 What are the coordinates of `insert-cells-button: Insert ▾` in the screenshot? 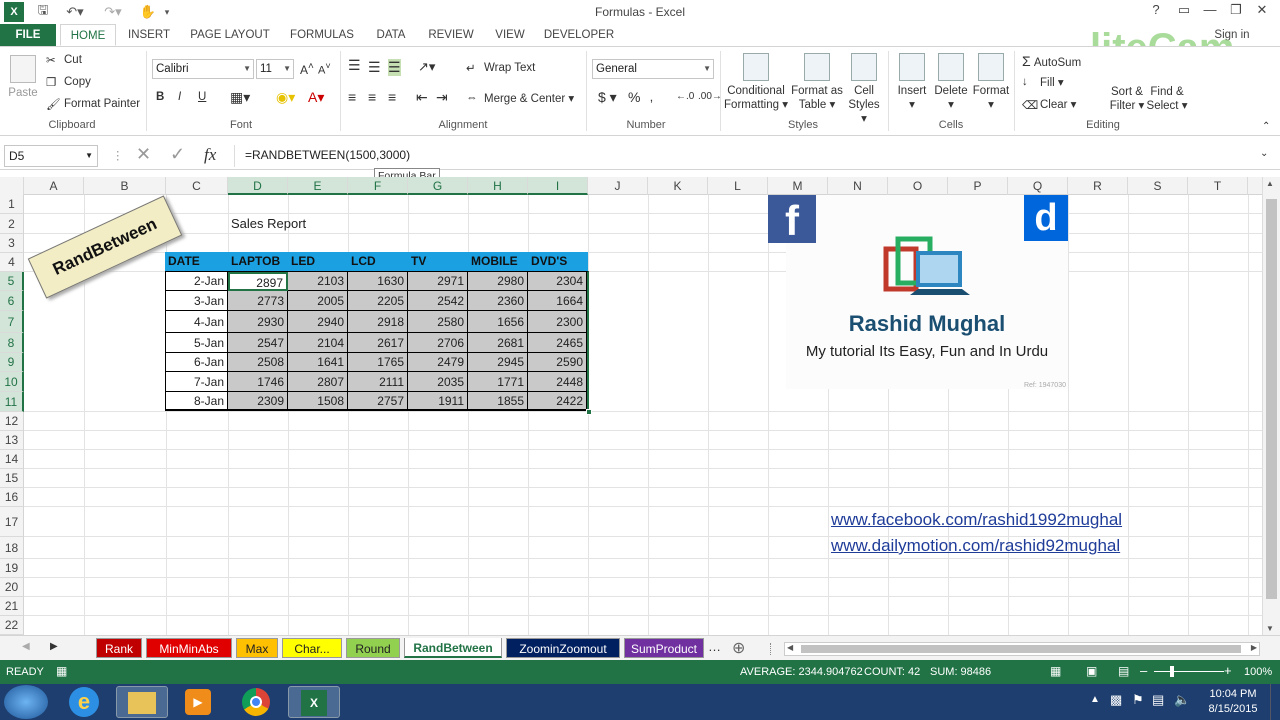 It's located at (912, 82).